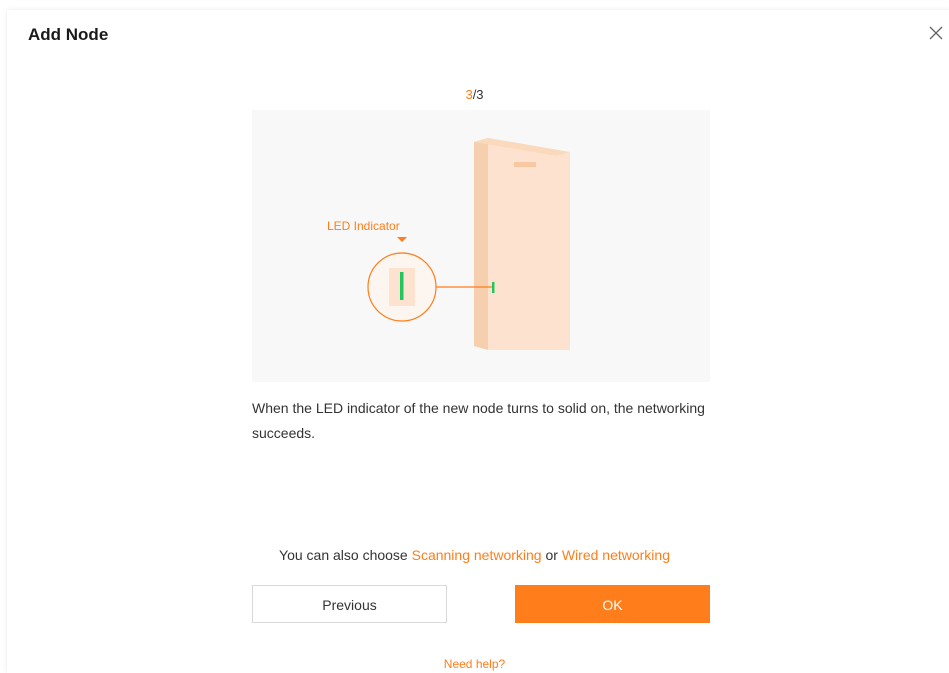 The height and width of the screenshot is (673, 949). I want to click on step-current: 3, so click(469, 94).